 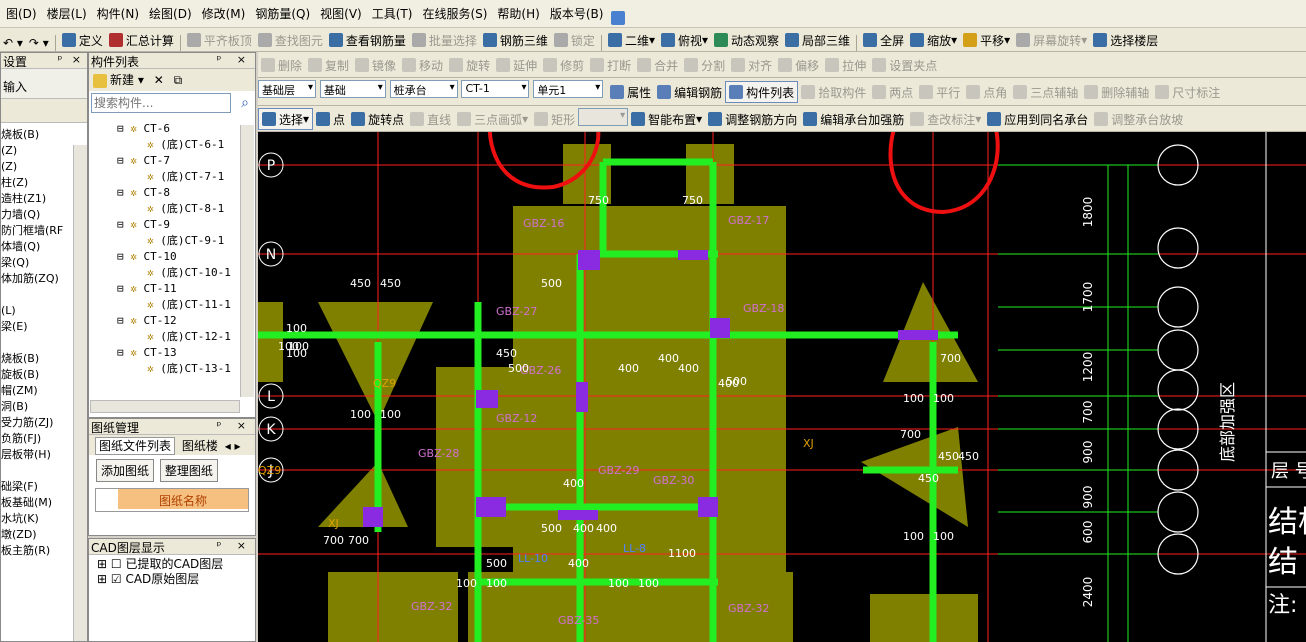 What do you see at coordinates (39, 41) in the screenshot?
I see `redo-icon: ↷ ▾` at bounding box center [39, 41].